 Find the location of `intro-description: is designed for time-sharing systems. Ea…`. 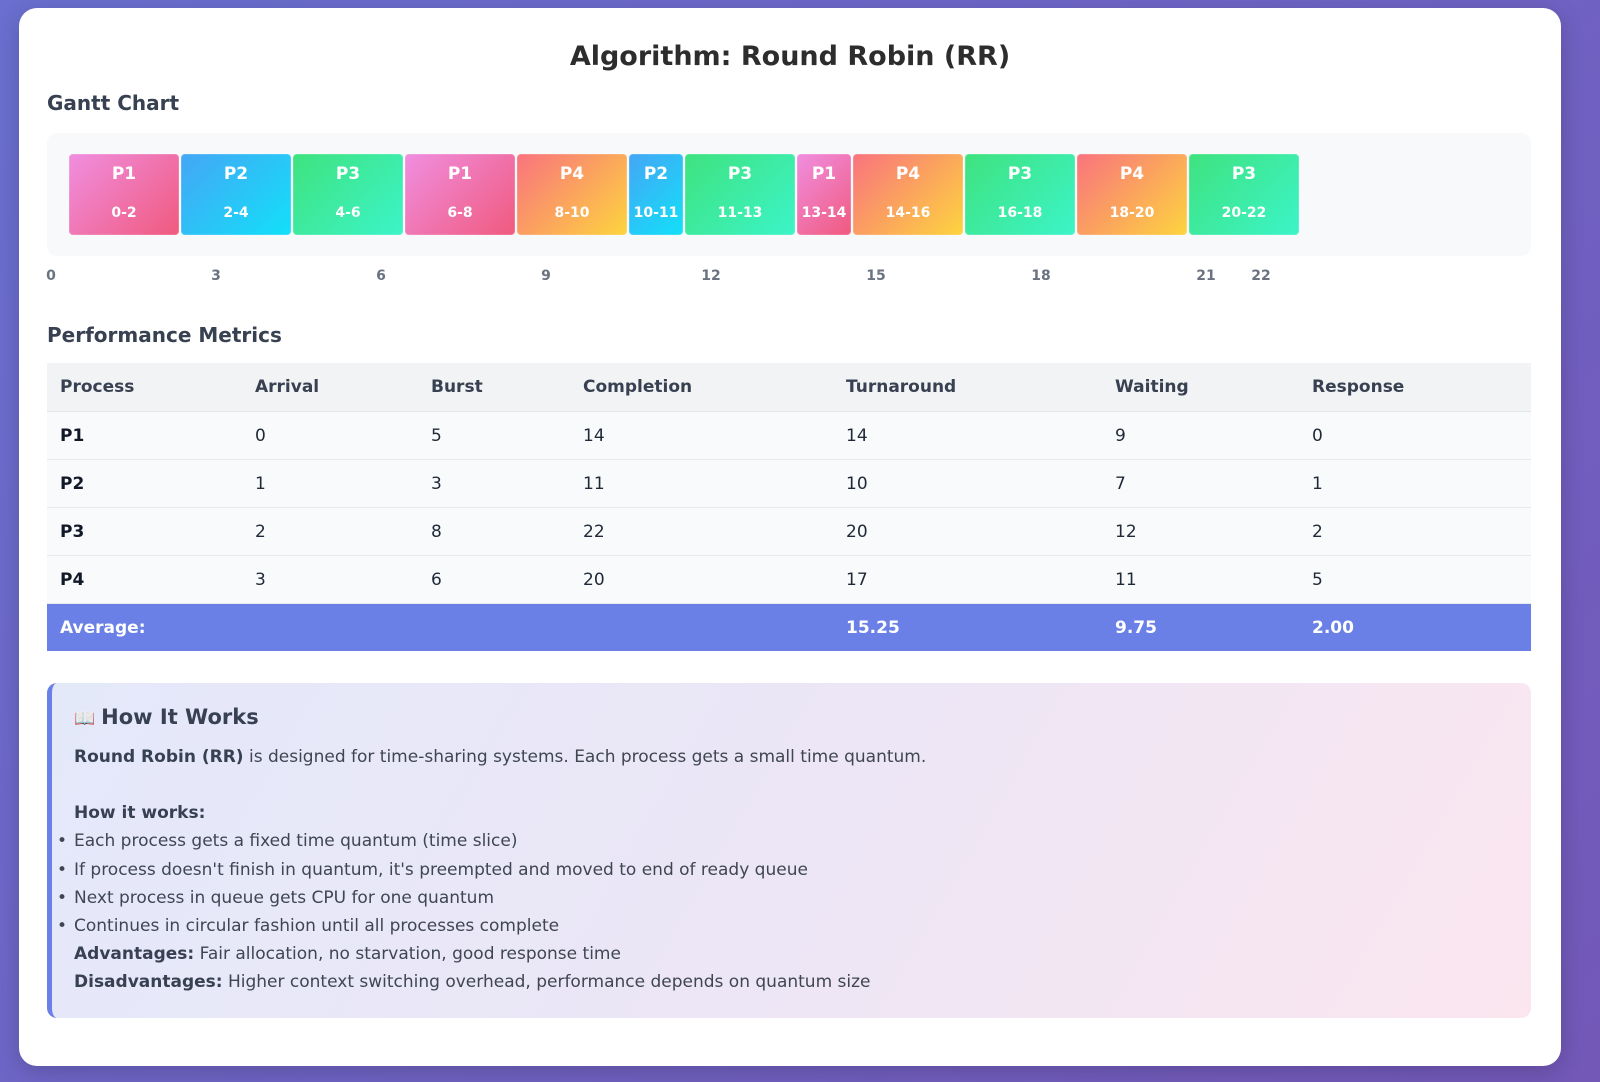

intro-description: is designed for time-sharing systems. Ea… is located at coordinates (585, 757).